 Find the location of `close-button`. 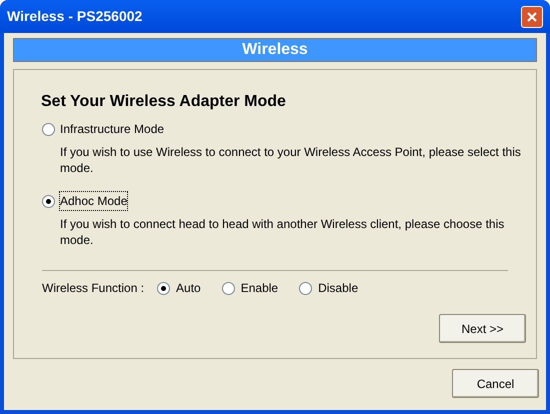

close-button is located at coordinates (532, 17).